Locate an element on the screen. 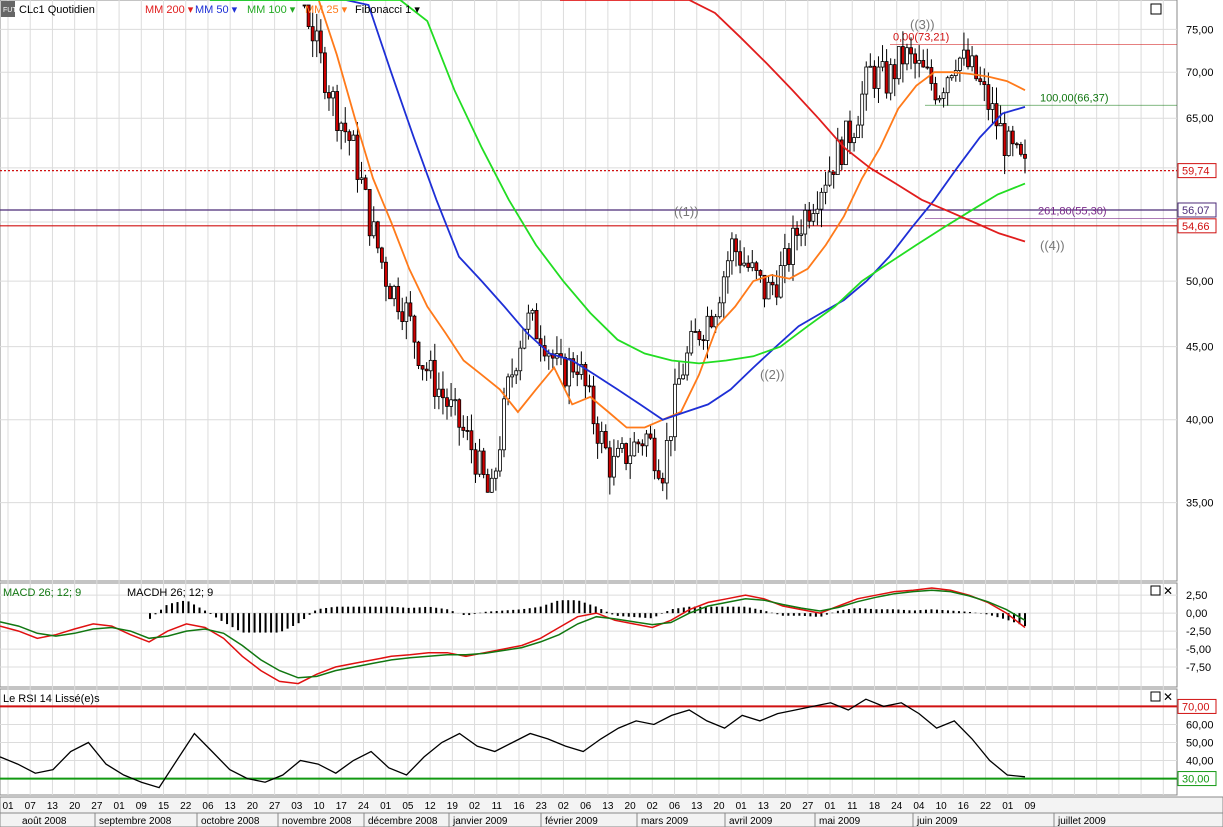  x-month-label: juillet 2009 is located at coordinates (1081, 821).